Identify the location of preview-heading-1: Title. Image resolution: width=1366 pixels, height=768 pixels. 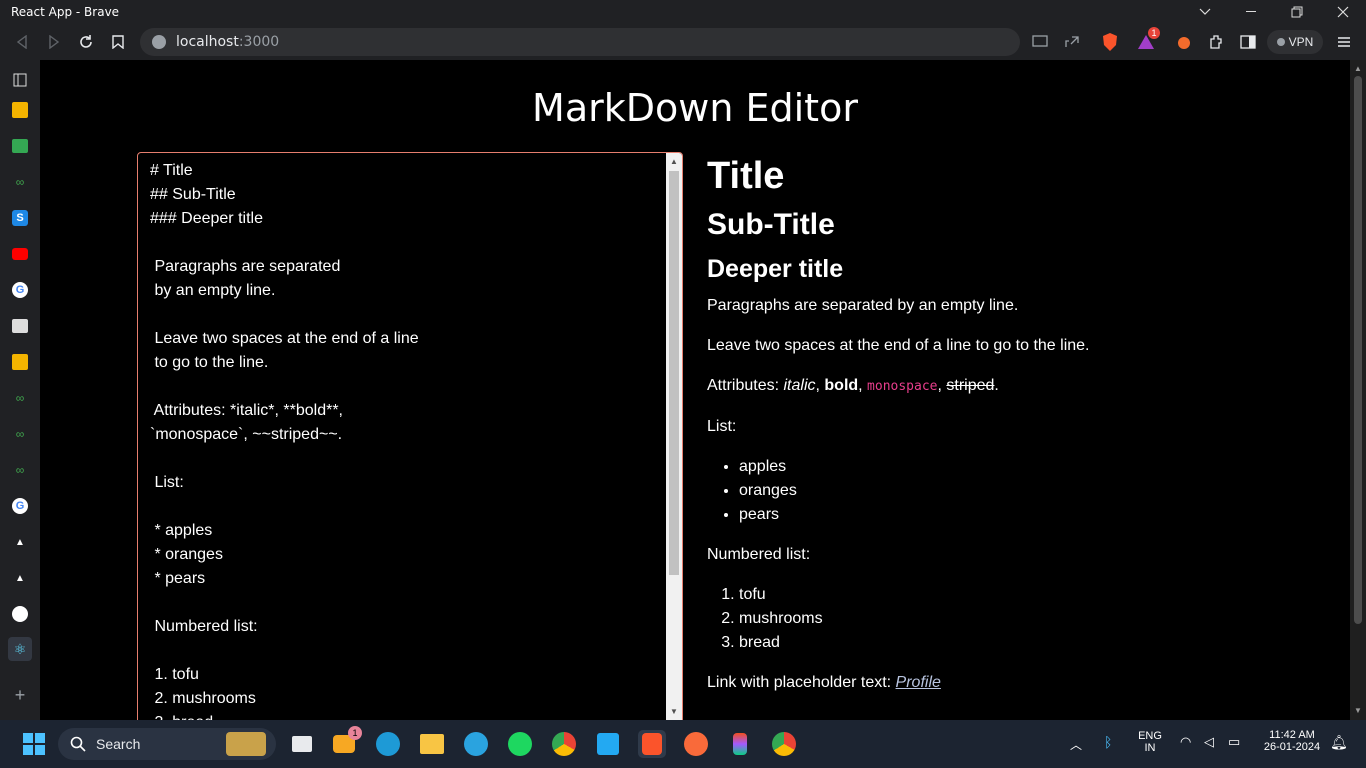
(746, 176).